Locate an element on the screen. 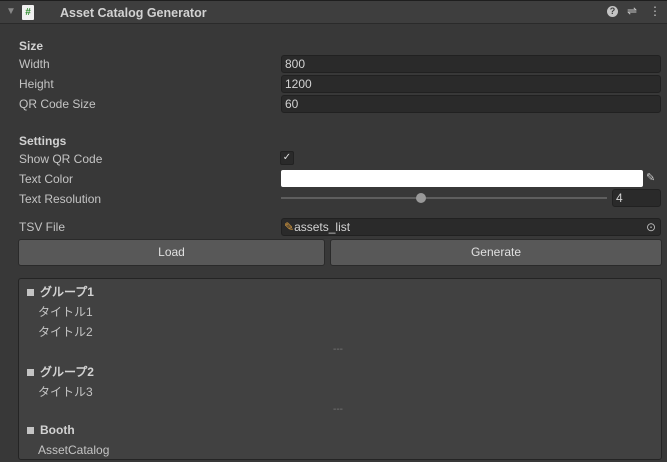  text-resolution-label: Text Resolution is located at coordinates (60, 199).